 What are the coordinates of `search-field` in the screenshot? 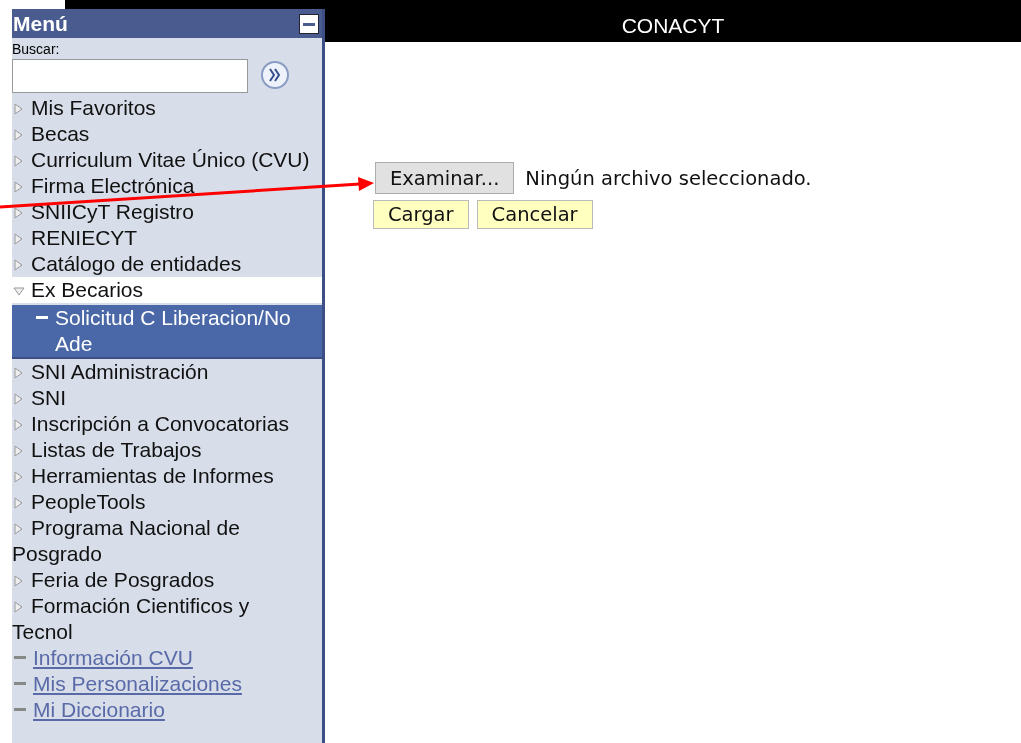 It's located at (130, 76).